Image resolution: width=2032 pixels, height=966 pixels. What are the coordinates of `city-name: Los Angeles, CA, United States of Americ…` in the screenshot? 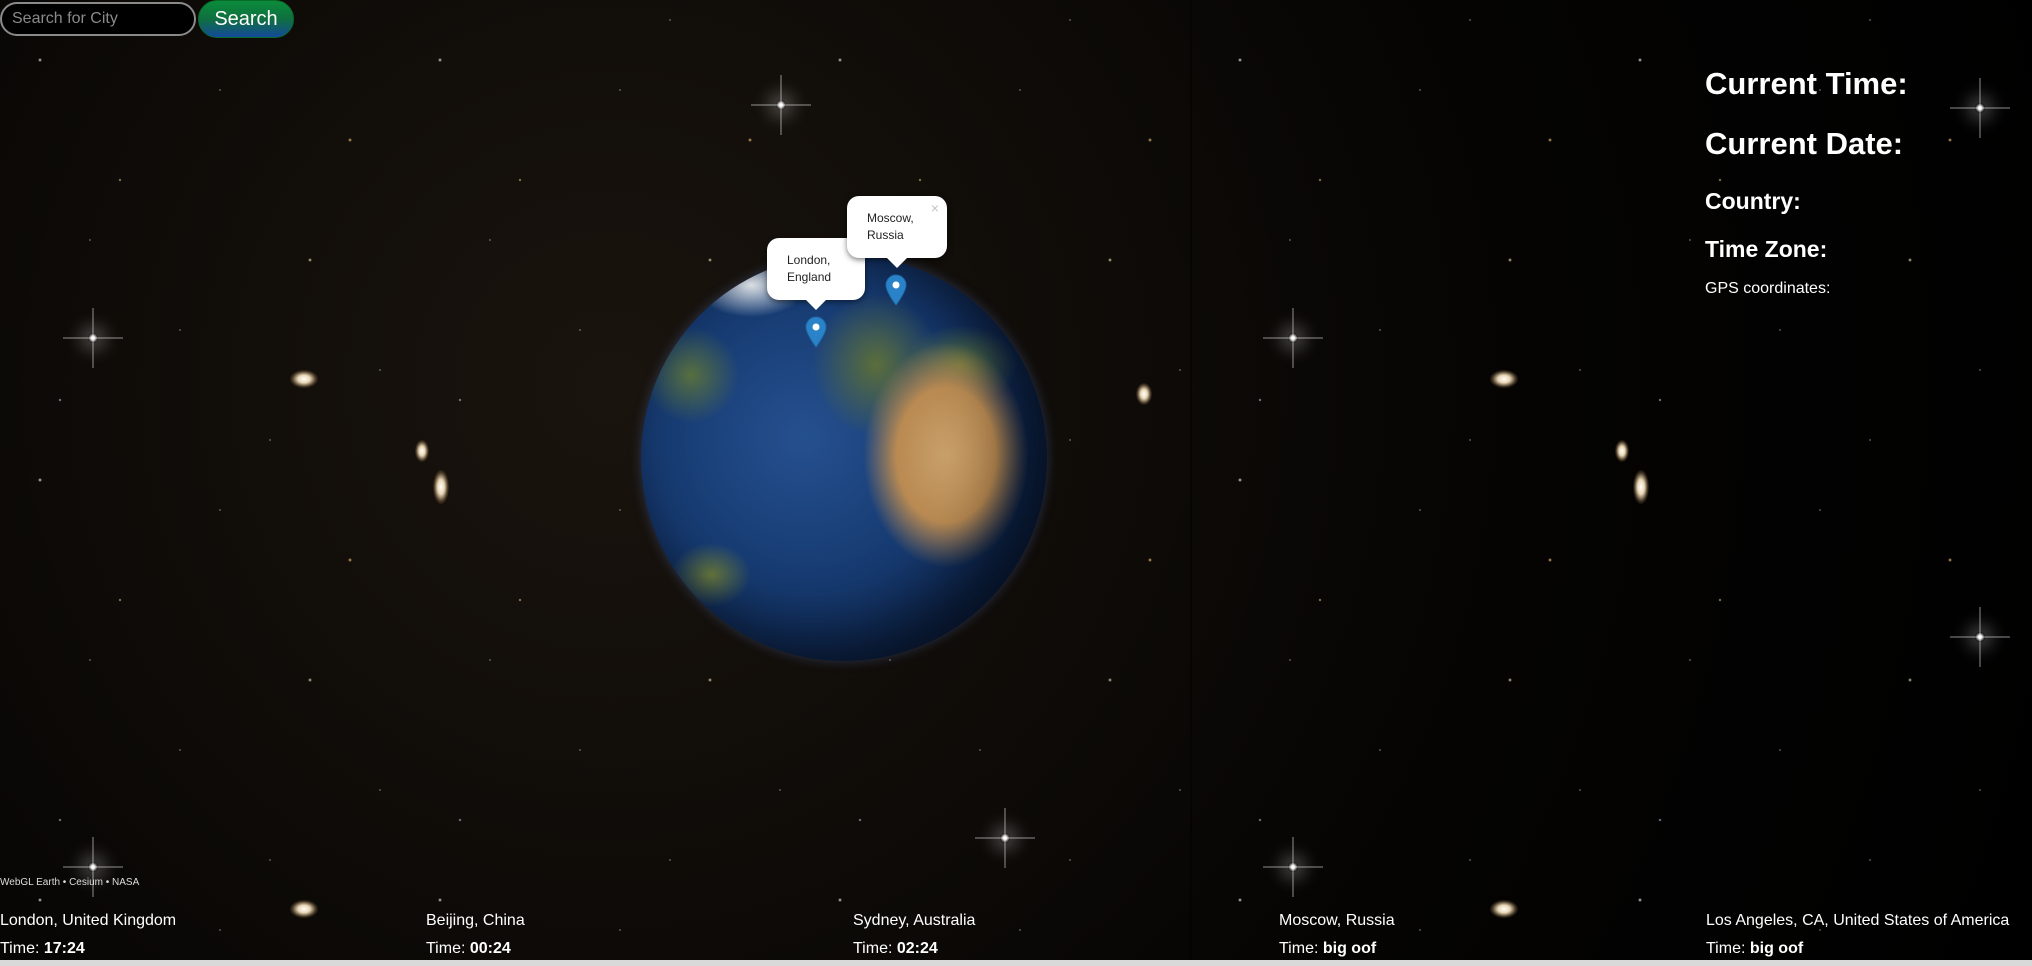 It's located at (1858, 920).